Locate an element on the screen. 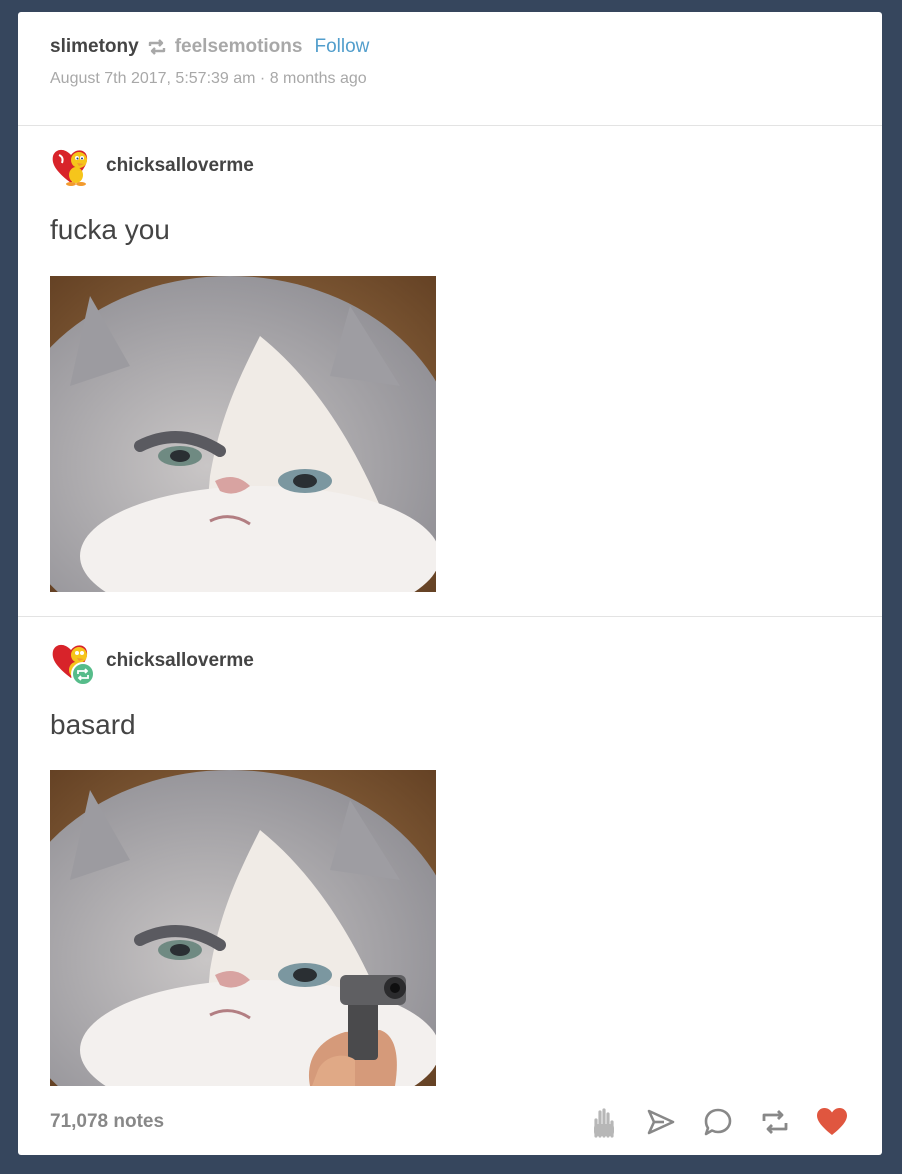 The height and width of the screenshot is (1174, 902). hand-icon is located at coordinates (604, 1122).